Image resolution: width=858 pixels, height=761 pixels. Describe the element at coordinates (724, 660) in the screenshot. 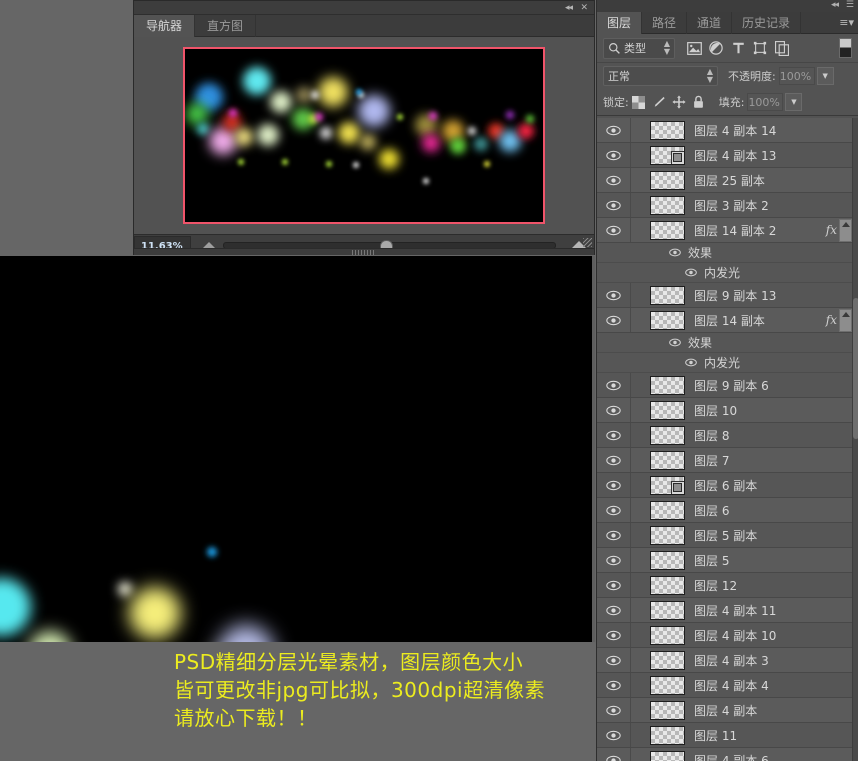

I see `layer-row: 图层 4 副本 3` at that location.